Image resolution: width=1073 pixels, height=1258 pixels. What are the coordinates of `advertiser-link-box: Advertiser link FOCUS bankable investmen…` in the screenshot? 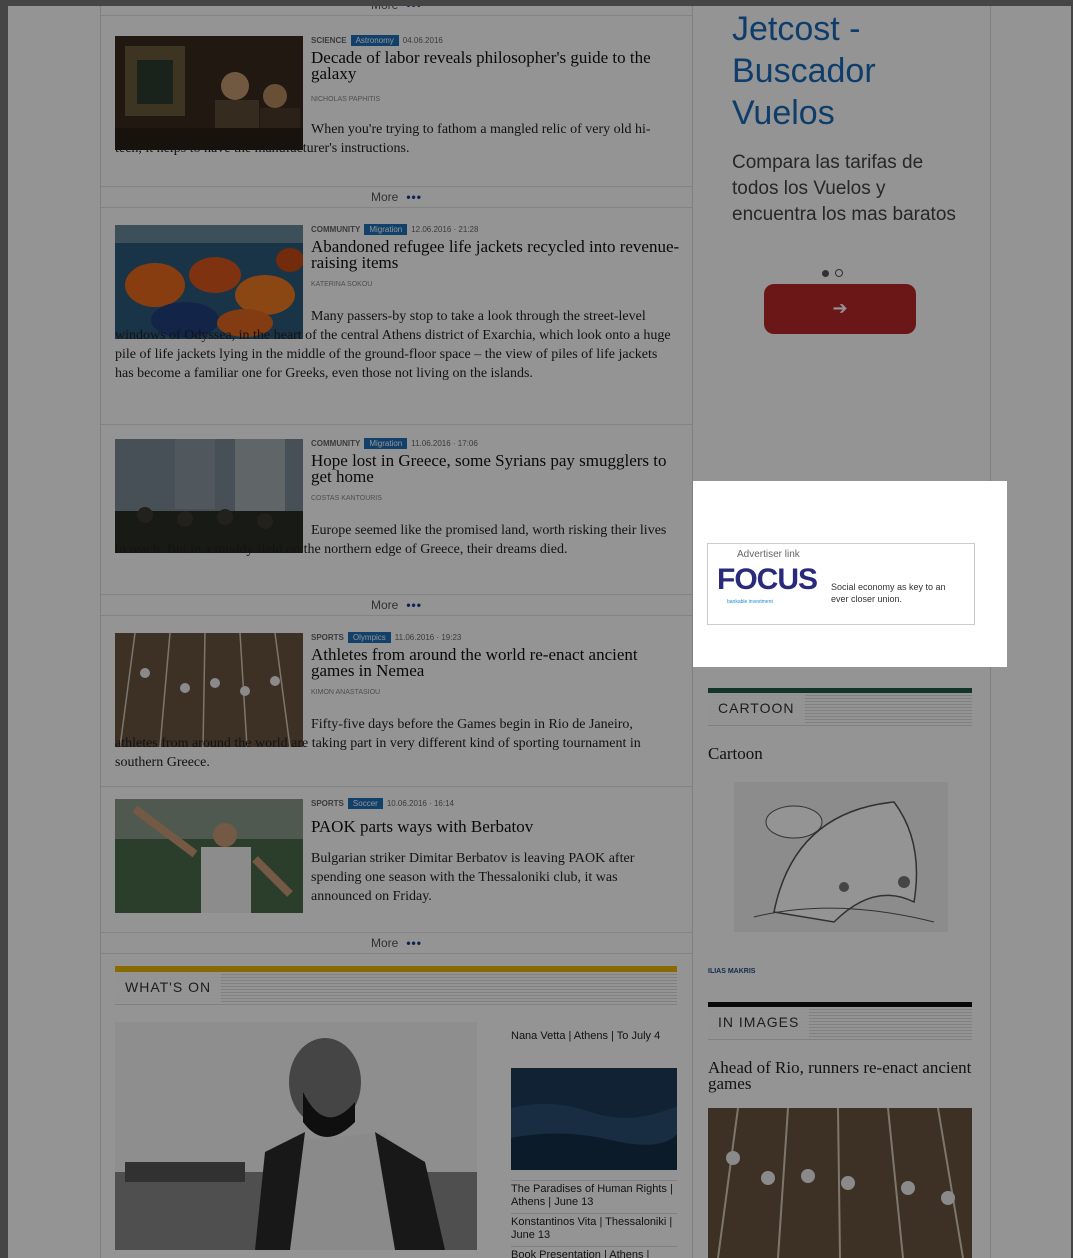 It's located at (850, 574).